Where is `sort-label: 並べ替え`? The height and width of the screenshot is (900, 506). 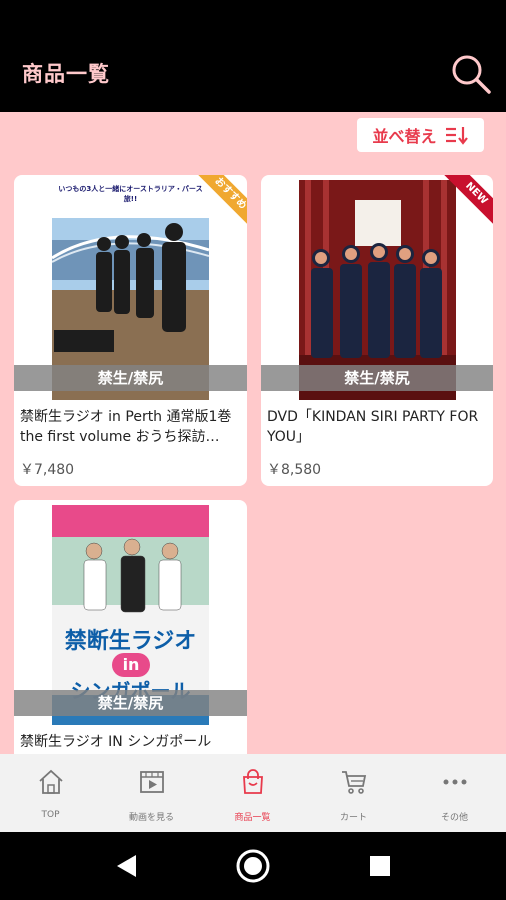
sort-label: 並べ替え is located at coordinates (404, 136).